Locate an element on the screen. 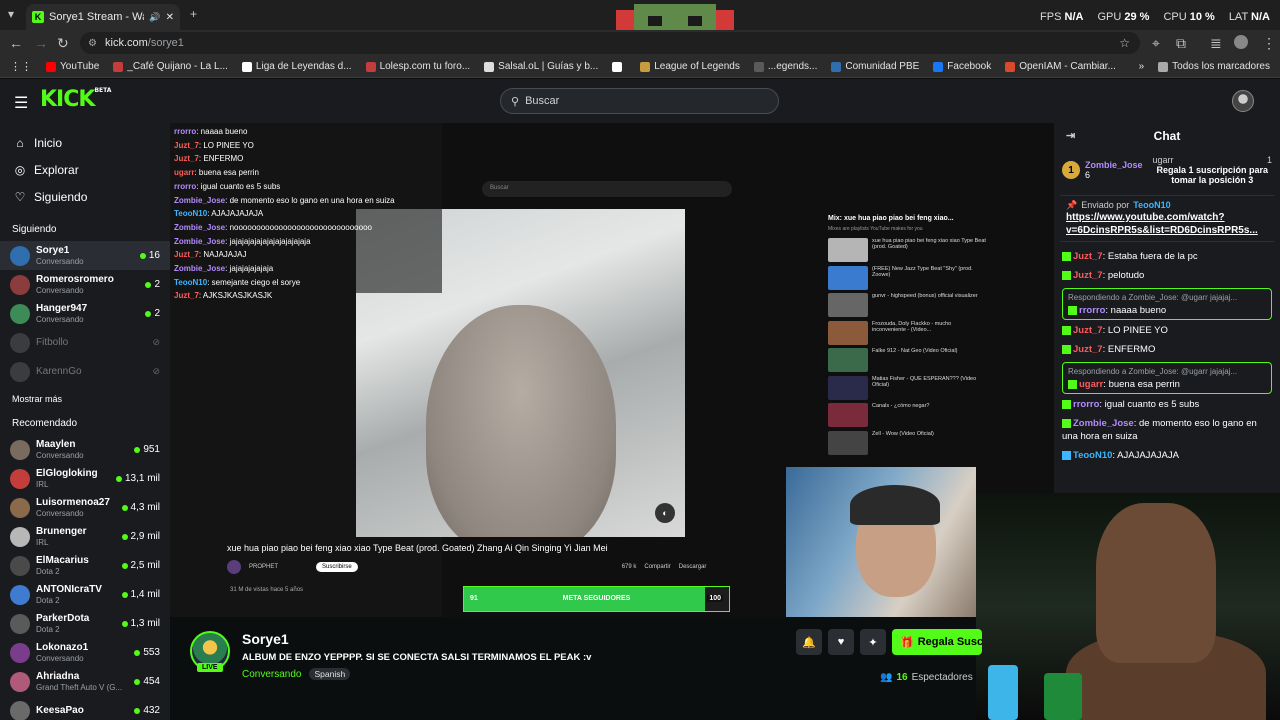  sidebar-channel: ElMacarius Dota 2 2,5 mil is located at coordinates (85, 565).